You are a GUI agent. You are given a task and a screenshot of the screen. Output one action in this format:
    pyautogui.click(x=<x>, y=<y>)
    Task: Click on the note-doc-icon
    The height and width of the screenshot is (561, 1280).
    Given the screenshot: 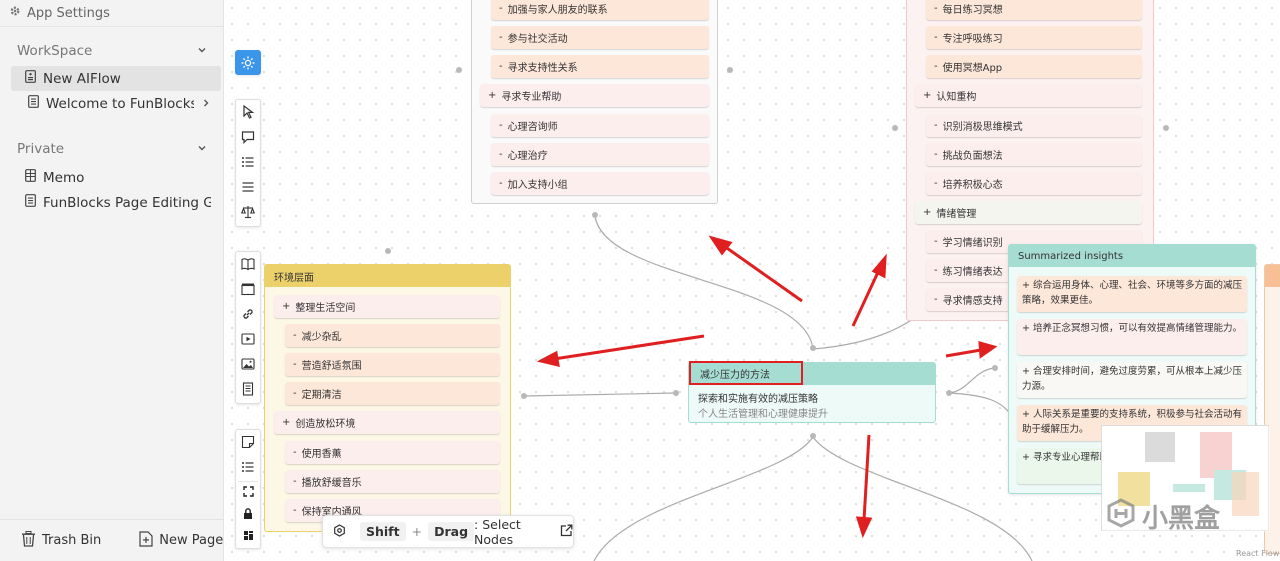 What is the action you would take?
    pyautogui.click(x=248, y=390)
    